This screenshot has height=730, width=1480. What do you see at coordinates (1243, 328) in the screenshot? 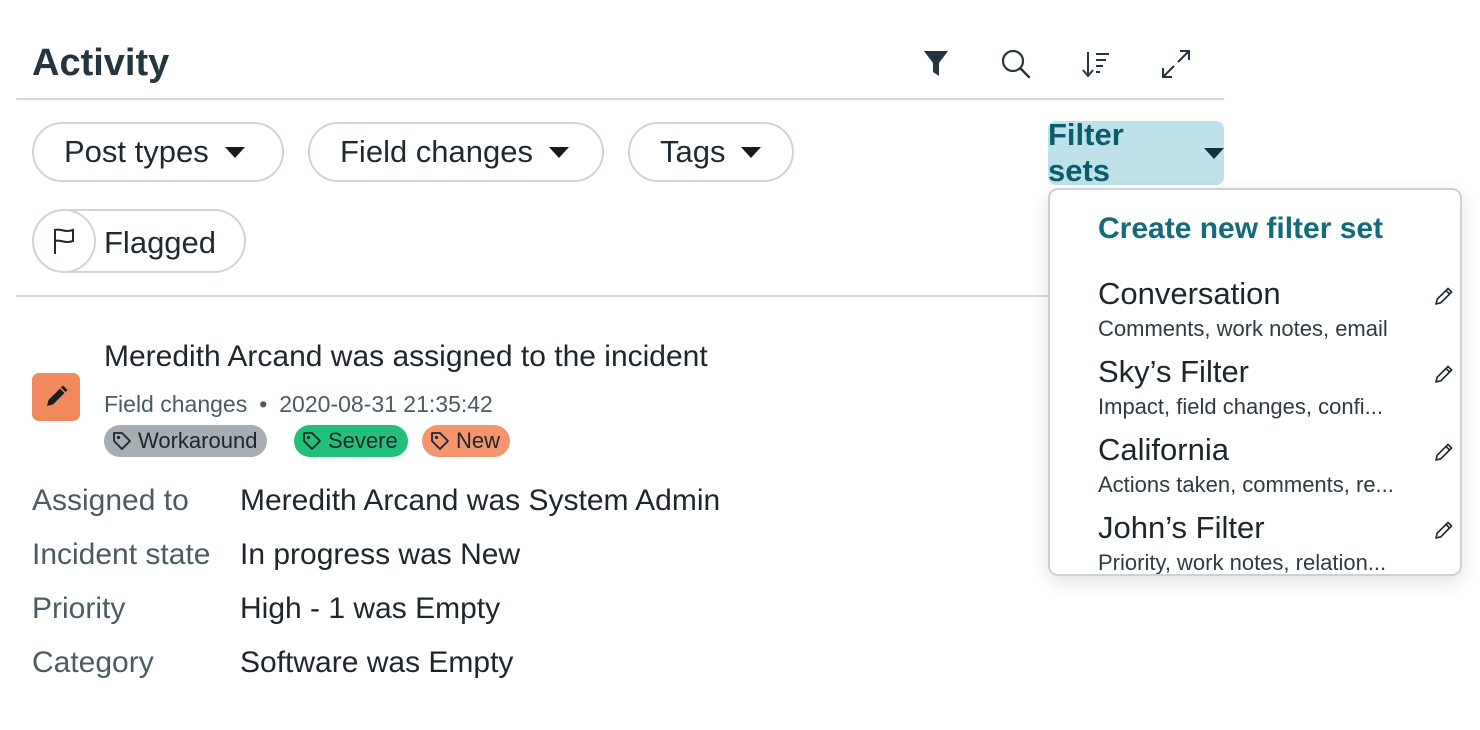
I see `filter-set-description: Comments, work notes, email` at bounding box center [1243, 328].